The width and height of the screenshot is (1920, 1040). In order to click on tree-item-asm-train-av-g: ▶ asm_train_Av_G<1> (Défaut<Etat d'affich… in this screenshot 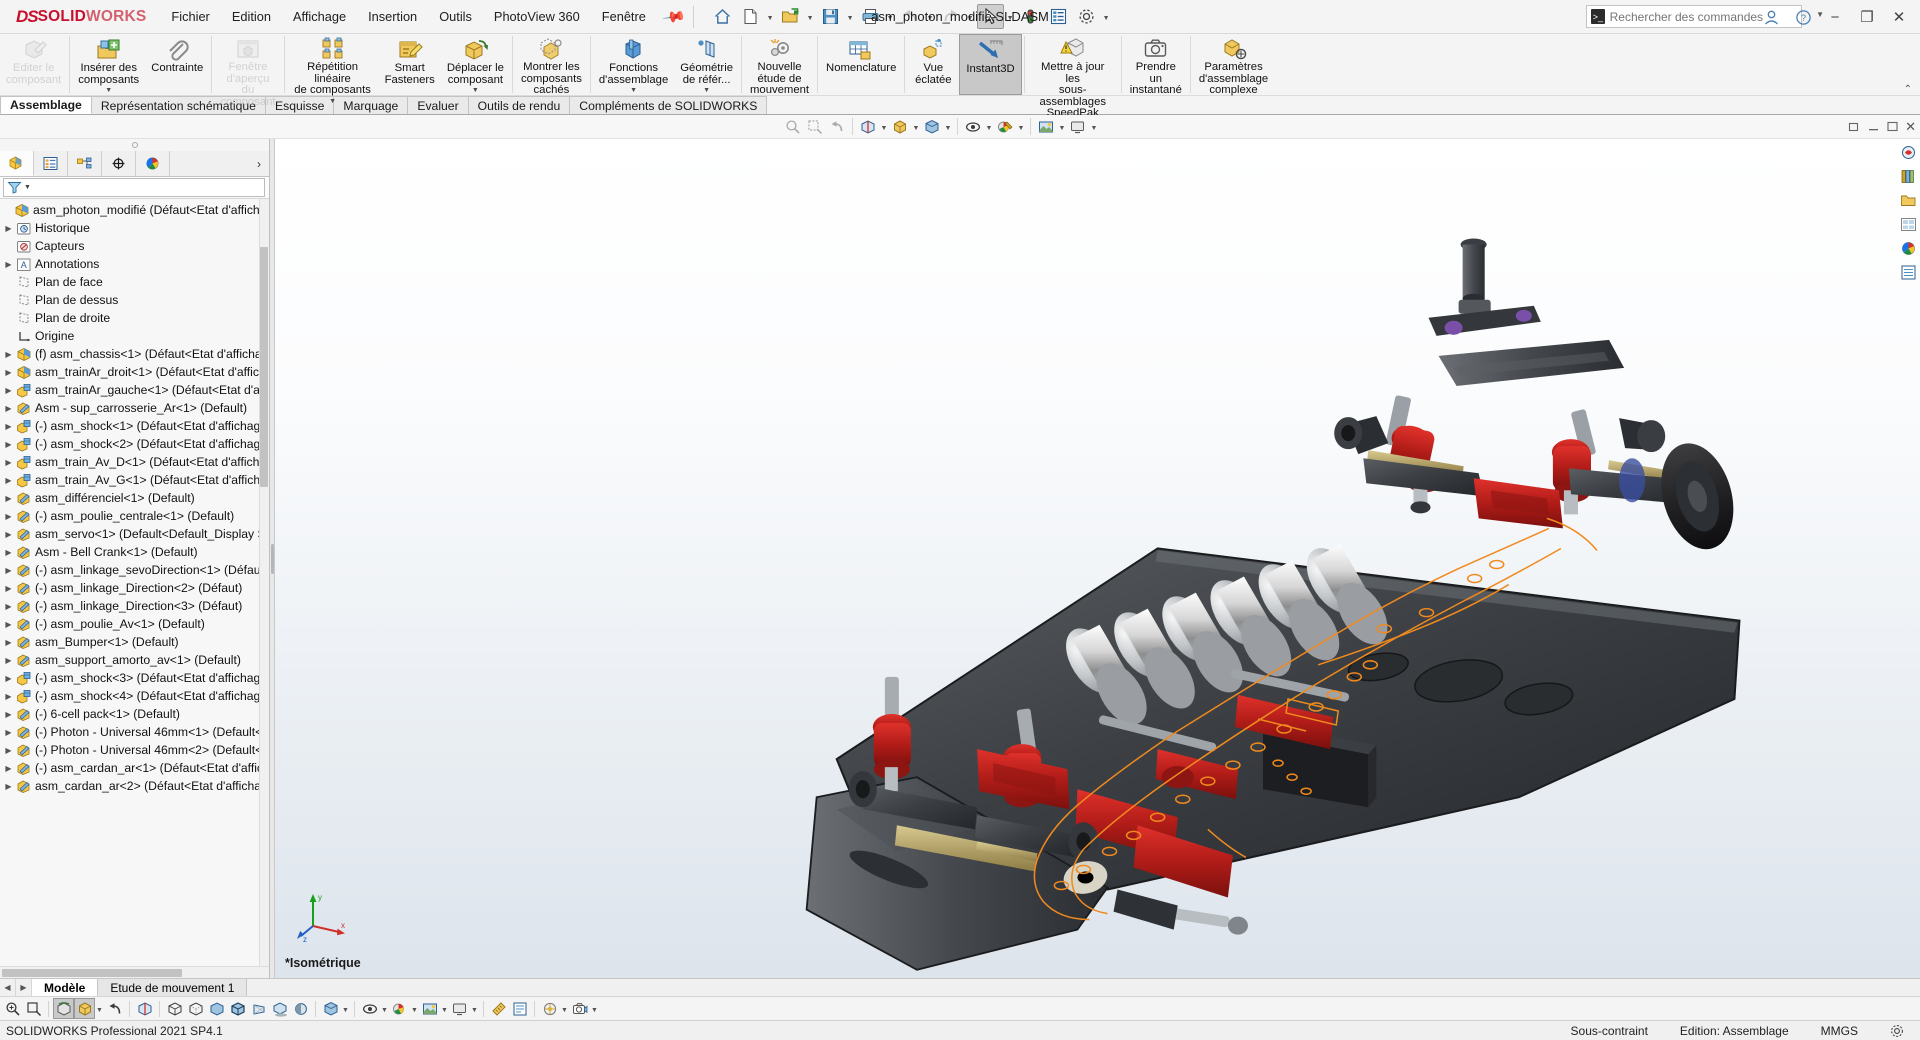, I will do `click(134, 480)`.